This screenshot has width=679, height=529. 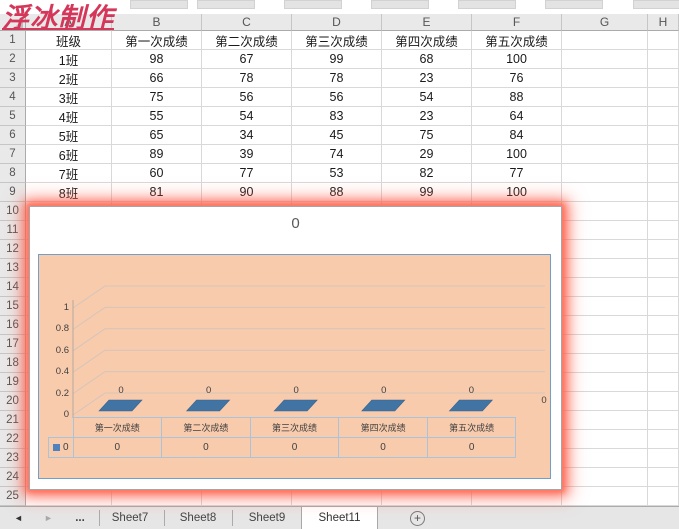 What do you see at coordinates (13, 287) in the screenshot?
I see `row-header-14: 14` at bounding box center [13, 287].